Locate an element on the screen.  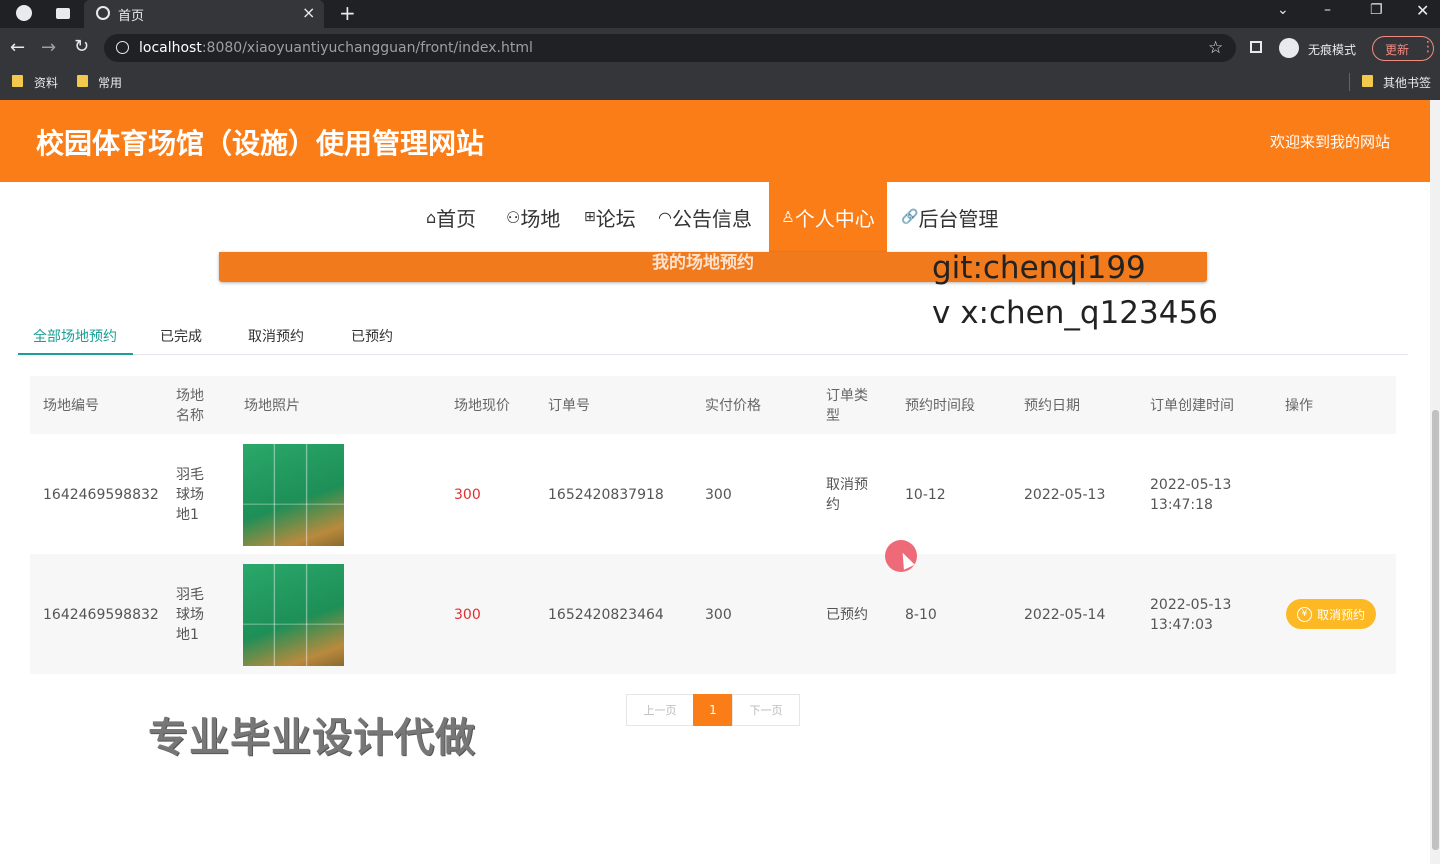
overlay-watermark: 专业毕业设计代做 is located at coordinates (312, 738).